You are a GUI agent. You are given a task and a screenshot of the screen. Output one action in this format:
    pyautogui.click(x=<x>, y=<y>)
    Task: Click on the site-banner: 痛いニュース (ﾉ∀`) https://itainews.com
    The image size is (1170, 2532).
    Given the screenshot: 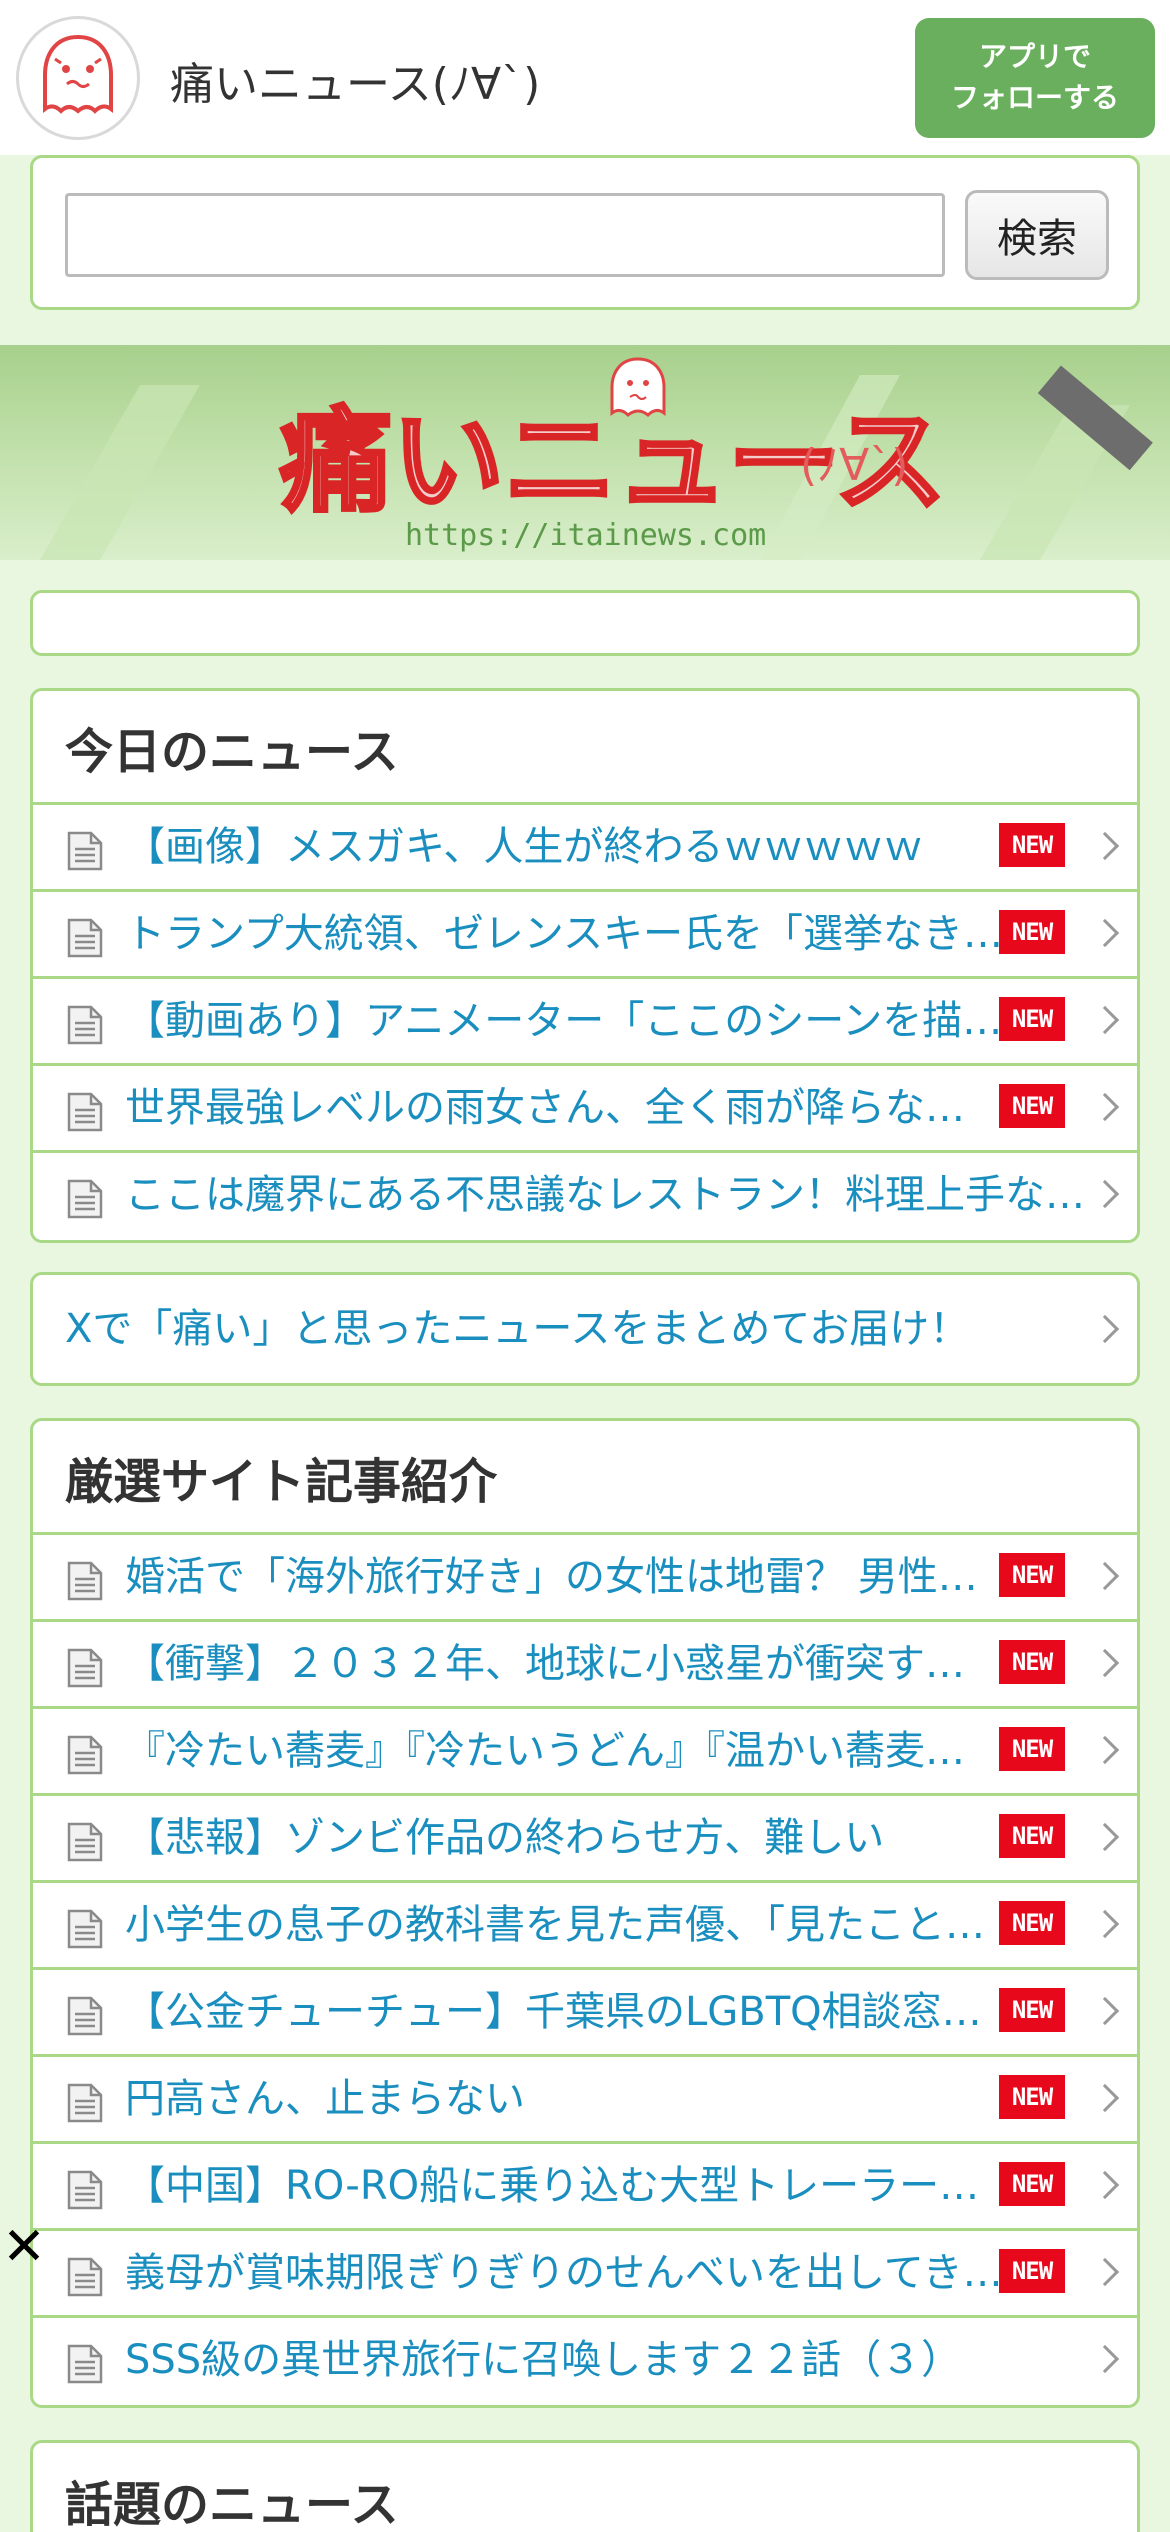 What is the action you would take?
    pyautogui.click(x=585, y=452)
    